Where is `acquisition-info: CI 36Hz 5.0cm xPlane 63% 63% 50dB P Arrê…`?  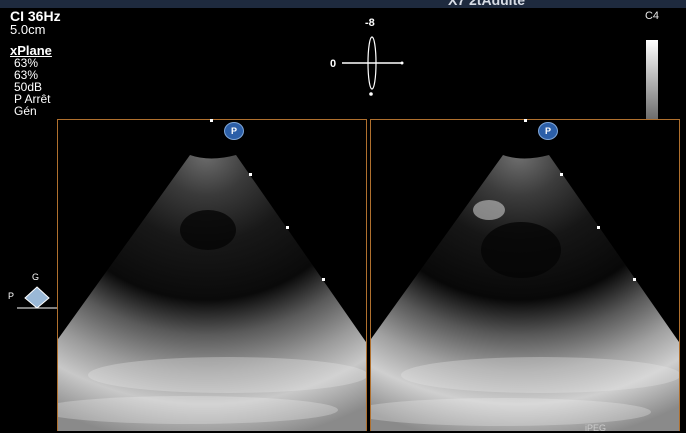
acquisition-info: CI 36Hz 5.0cm xPlane 63% 63% 50dB P Arrê… is located at coordinates (35, 63).